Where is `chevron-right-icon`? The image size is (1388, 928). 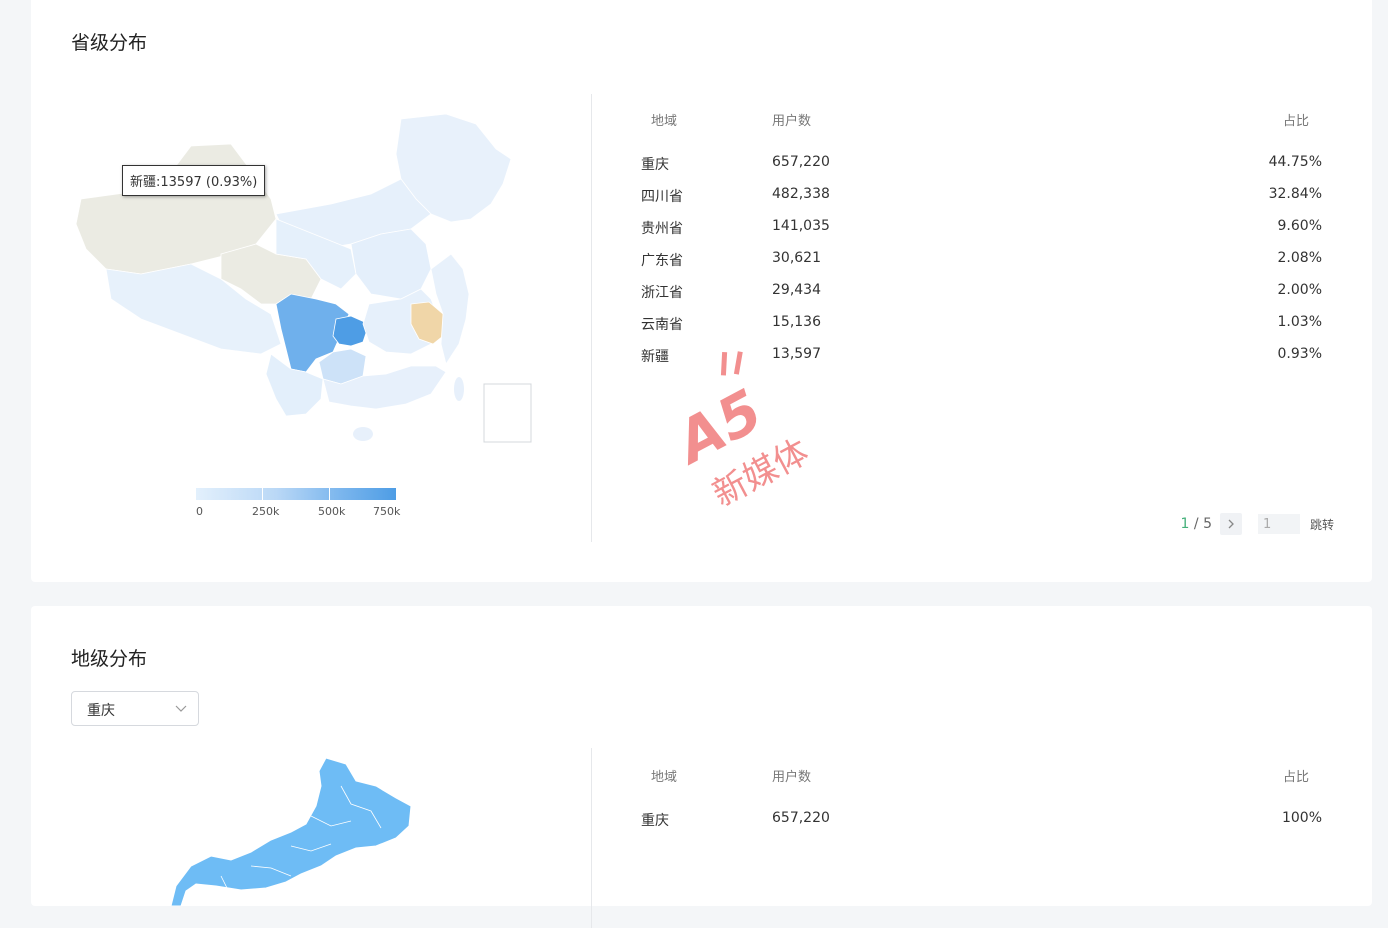
chevron-right-icon is located at coordinates (1231, 524).